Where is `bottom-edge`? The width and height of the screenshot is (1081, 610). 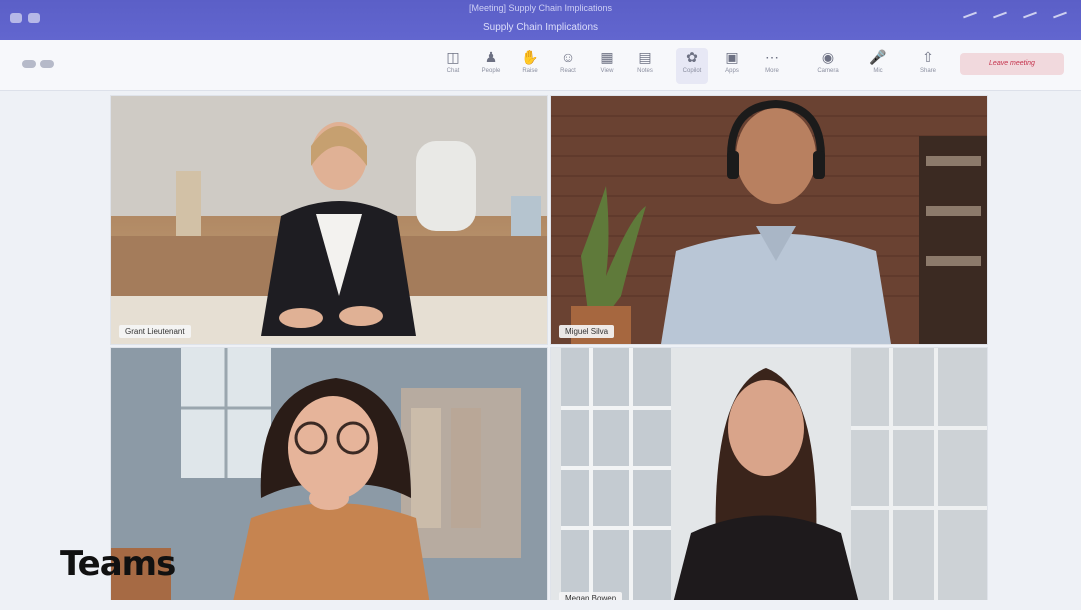
bottom-edge is located at coordinates (540, 605).